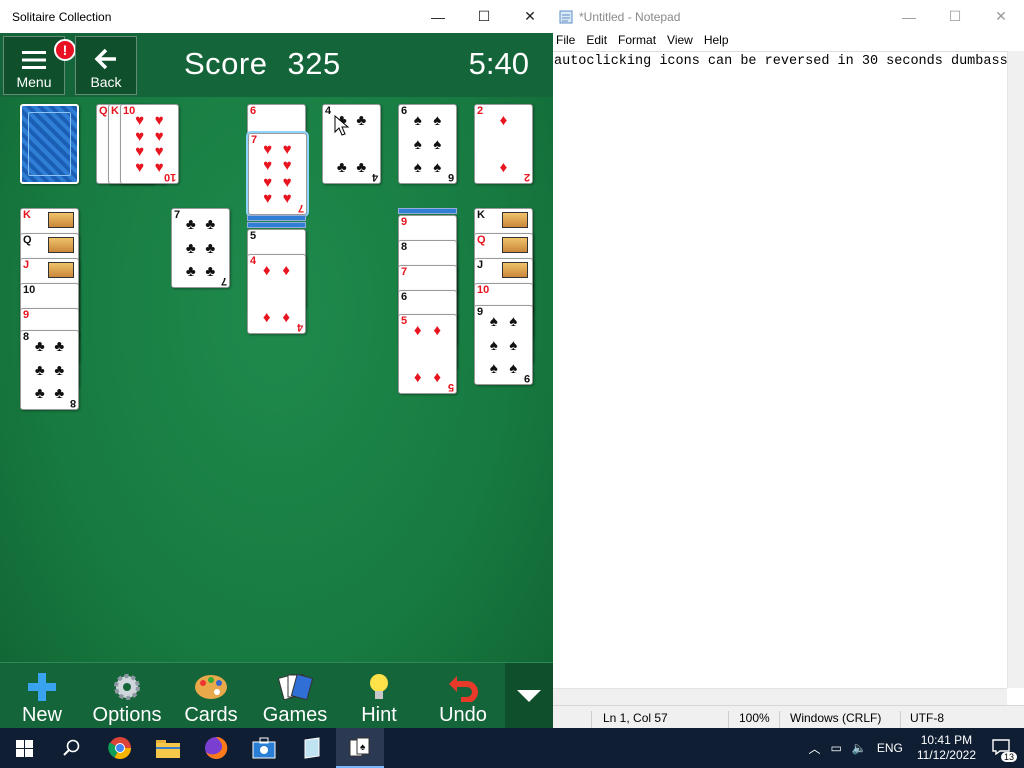 The width and height of the screenshot is (1024, 768). What do you see at coordinates (49, 370) in the screenshot?
I see `tableau-card: 8 ♣ ♣ ♣ ♣ ♣ ♣ 8` at bounding box center [49, 370].